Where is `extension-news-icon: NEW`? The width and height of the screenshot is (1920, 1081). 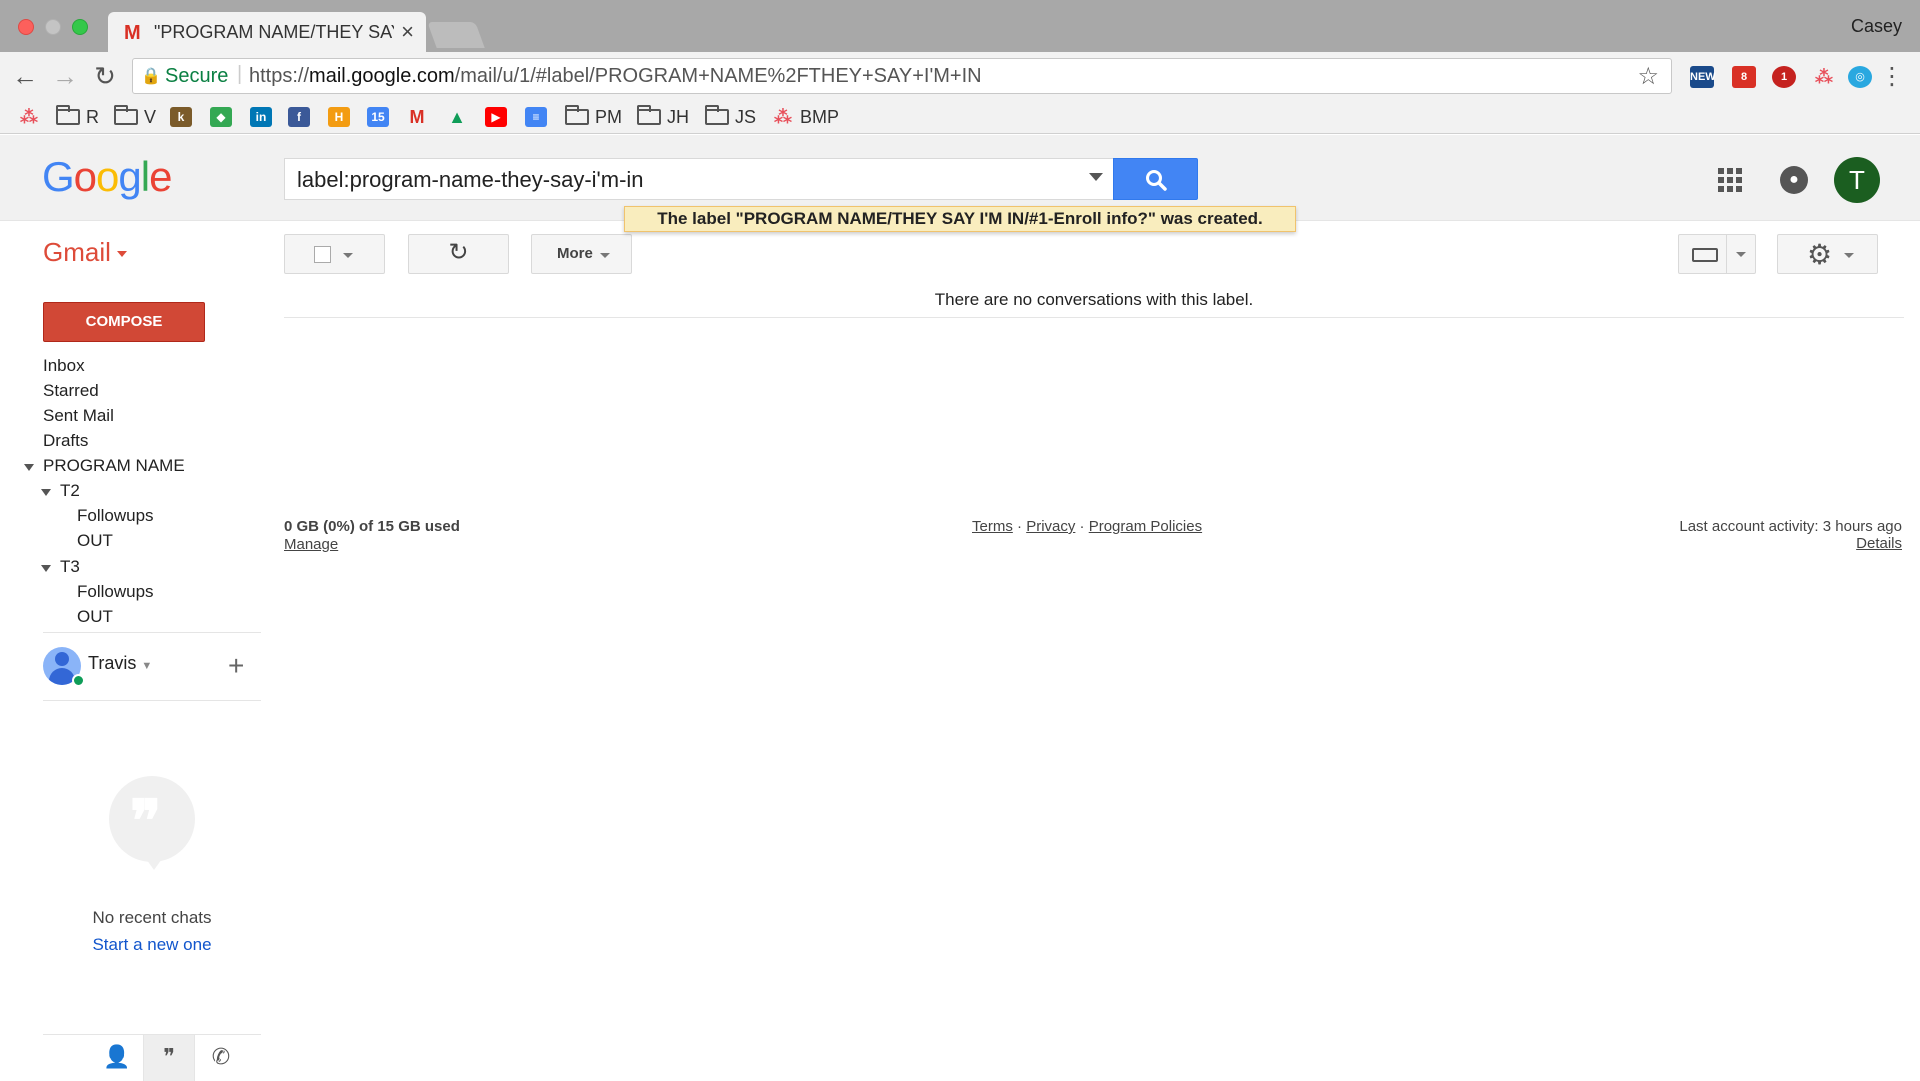
extension-news-icon: NEW is located at coordinates (1703, 77).